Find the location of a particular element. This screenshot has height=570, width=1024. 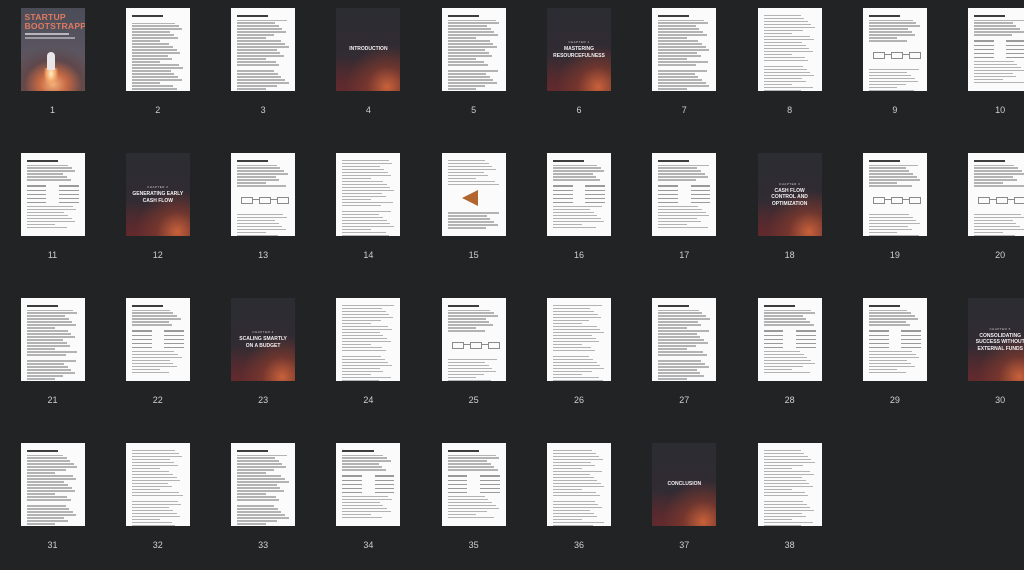

page-thumbnail: CHAPTER 2 GENERATING EARLY CASH FLOW 12 is located at coordinates (157, 212).